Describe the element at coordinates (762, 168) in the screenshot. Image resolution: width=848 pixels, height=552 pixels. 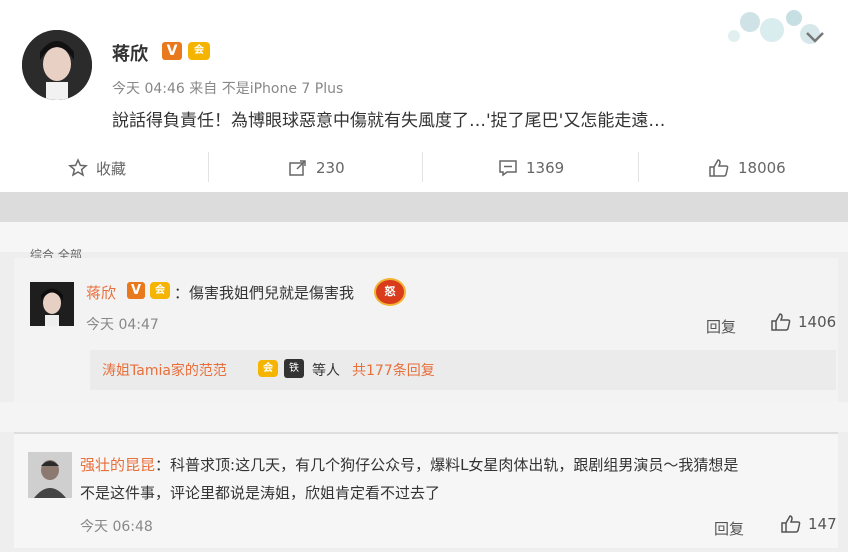
I see `like-count: 18006` at that location.